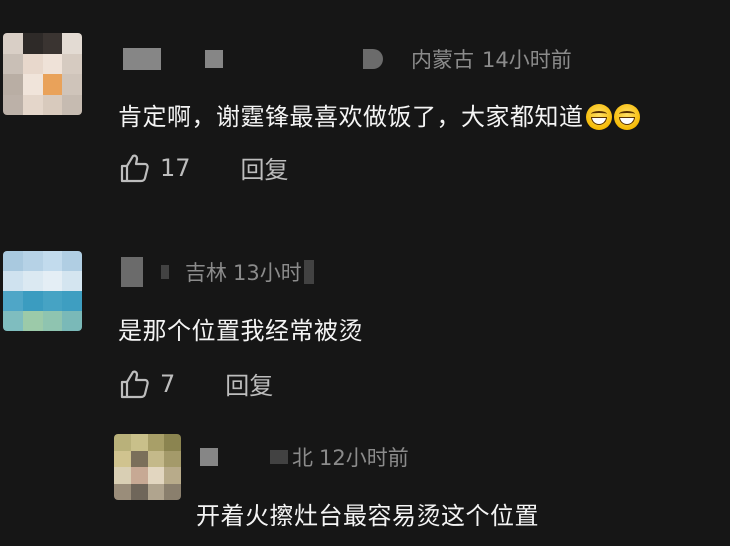  Describe the element at coordinates (351, 117) in the screenshot. I see `comment-text-body: 肯定啊，谢霆锋最喜欢做饭了，大家都知道` at that location.